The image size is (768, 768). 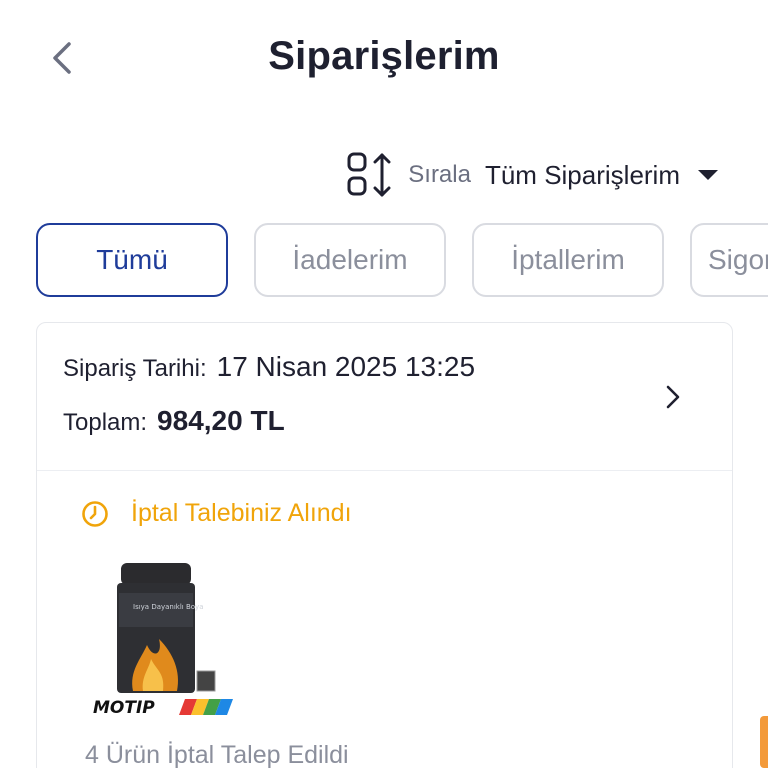 I want to click on product-image: Isıya Dayanıklı Boya MOTIP, so click(x=167, y=639).